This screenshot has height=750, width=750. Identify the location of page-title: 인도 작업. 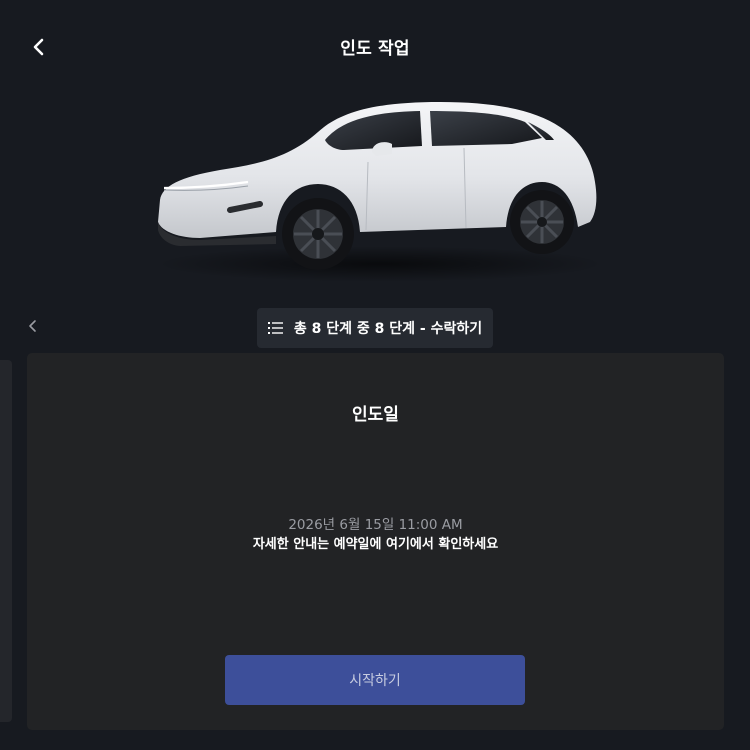
(375, 49).